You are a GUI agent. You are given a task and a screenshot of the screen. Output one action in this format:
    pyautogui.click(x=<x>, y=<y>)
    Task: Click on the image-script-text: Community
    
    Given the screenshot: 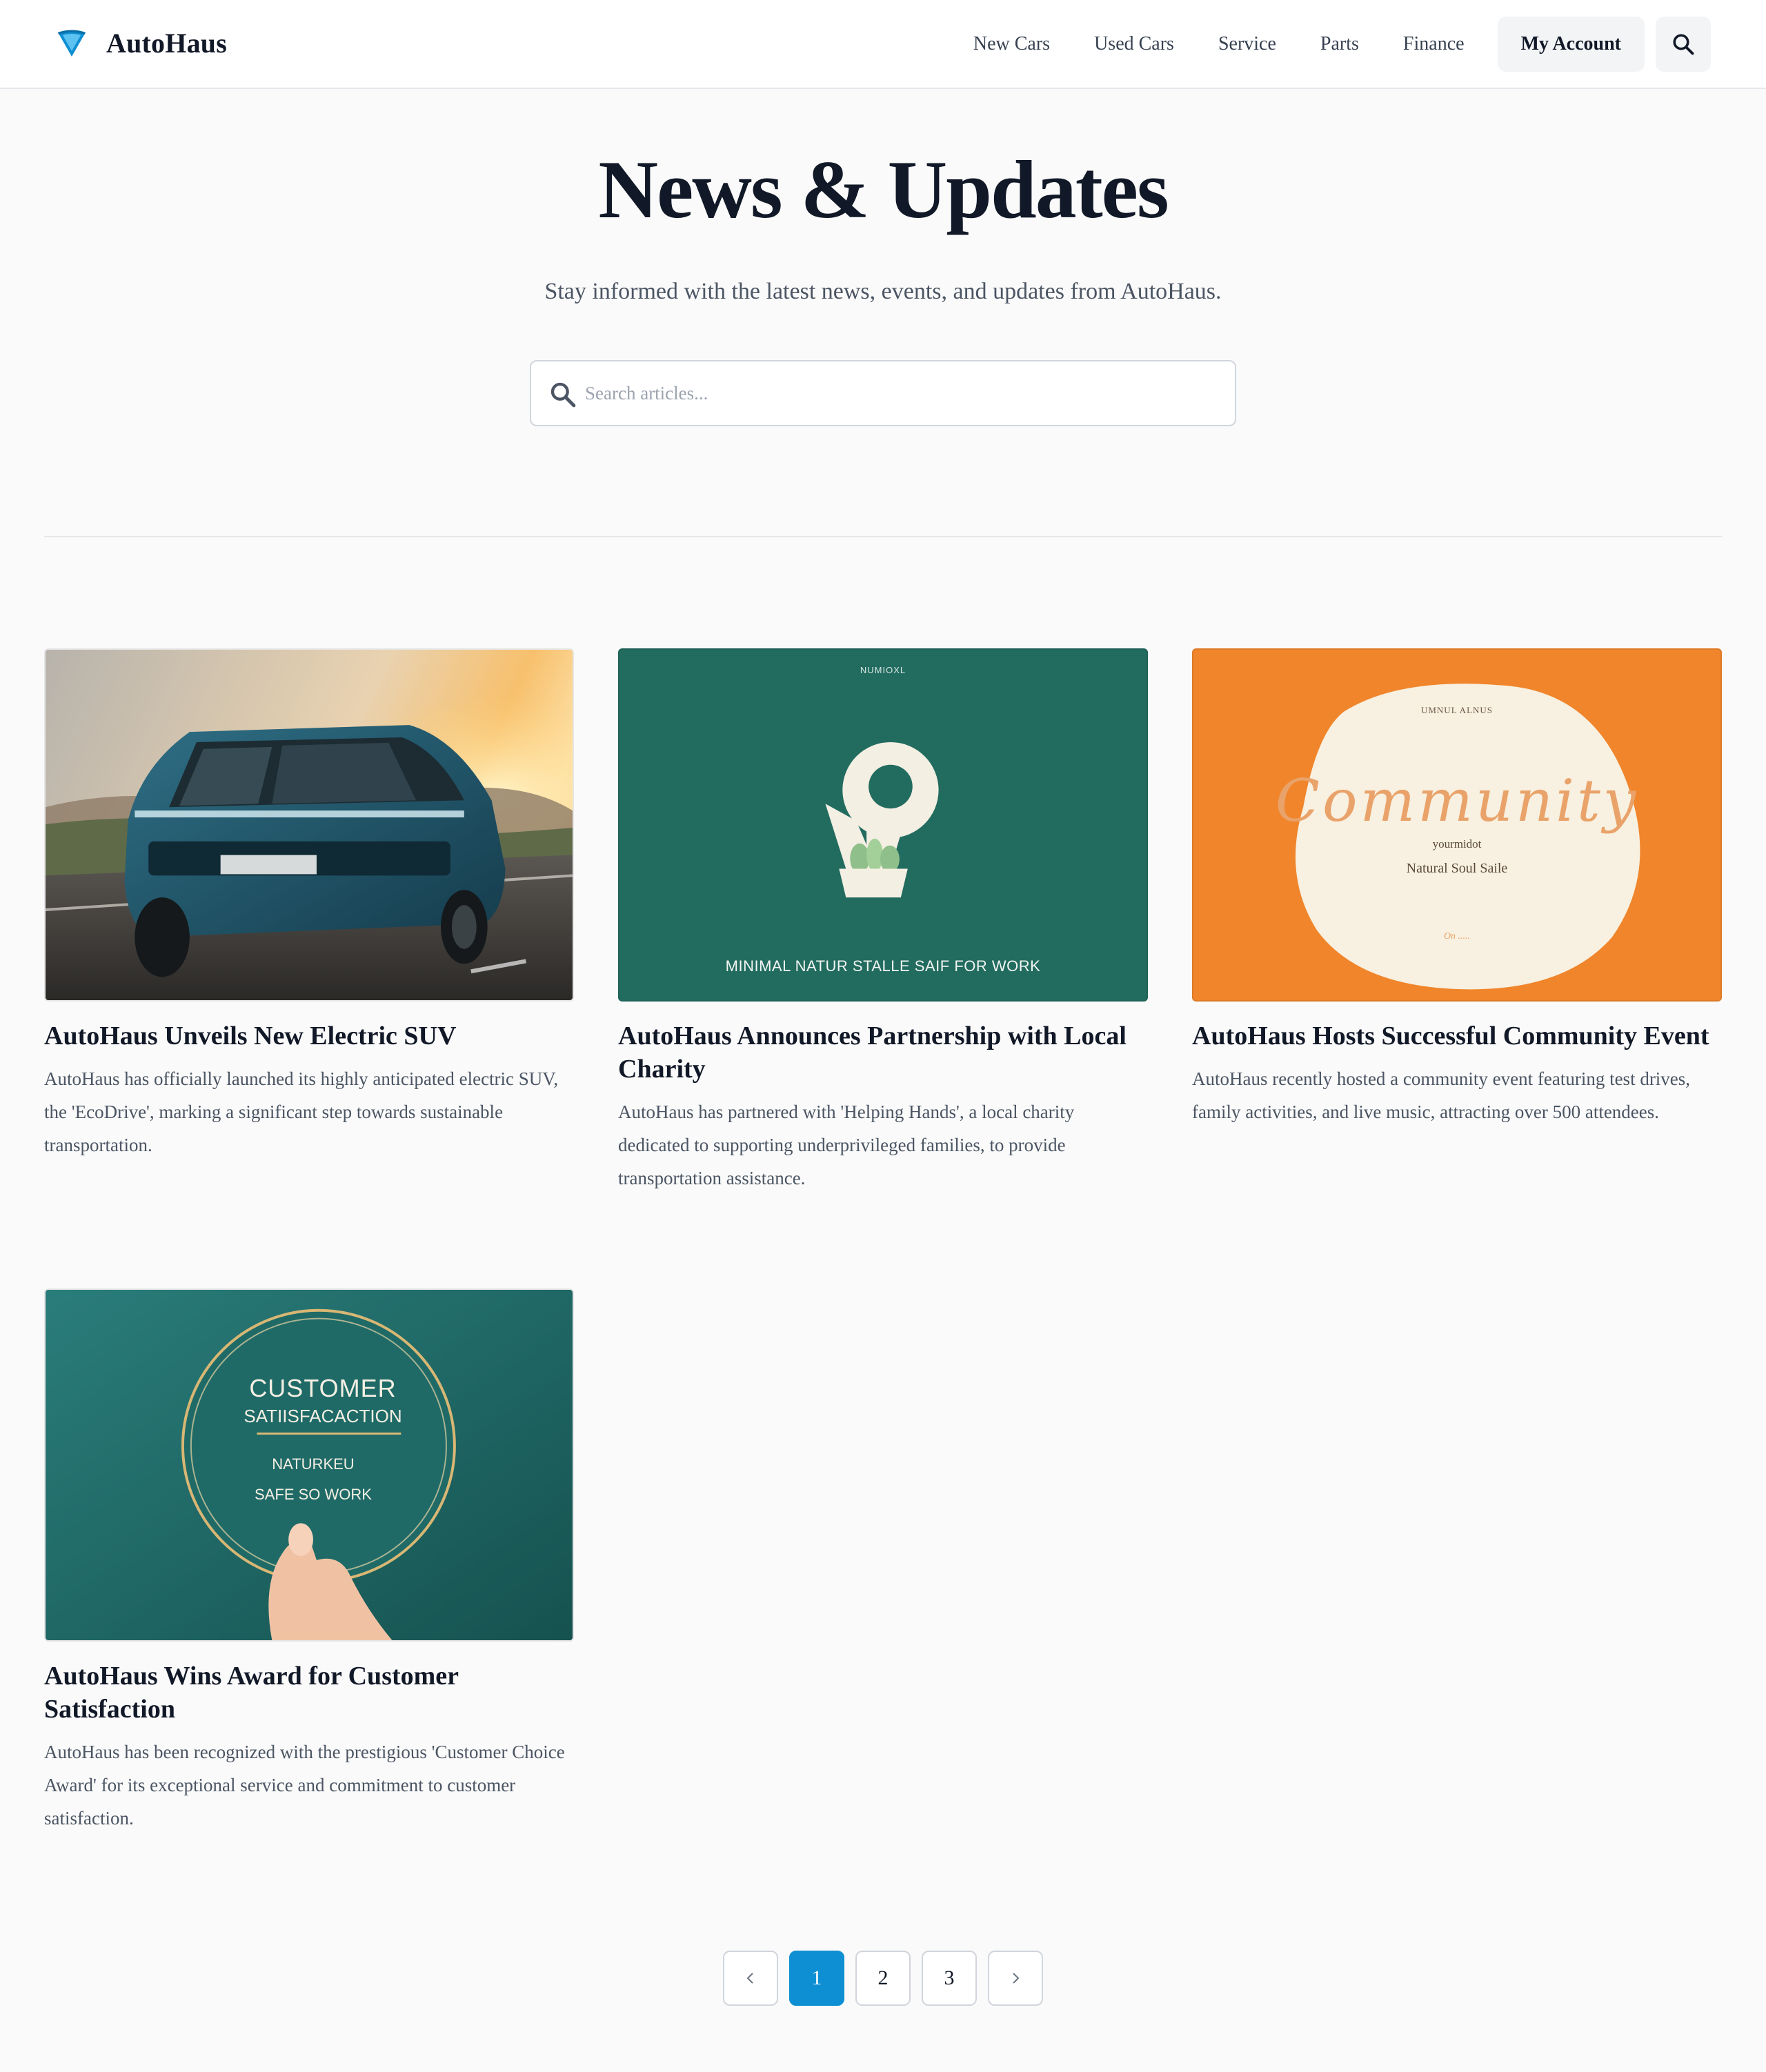 What is the action you would take?
    pyautogui.click(x=1457, y=801)
    